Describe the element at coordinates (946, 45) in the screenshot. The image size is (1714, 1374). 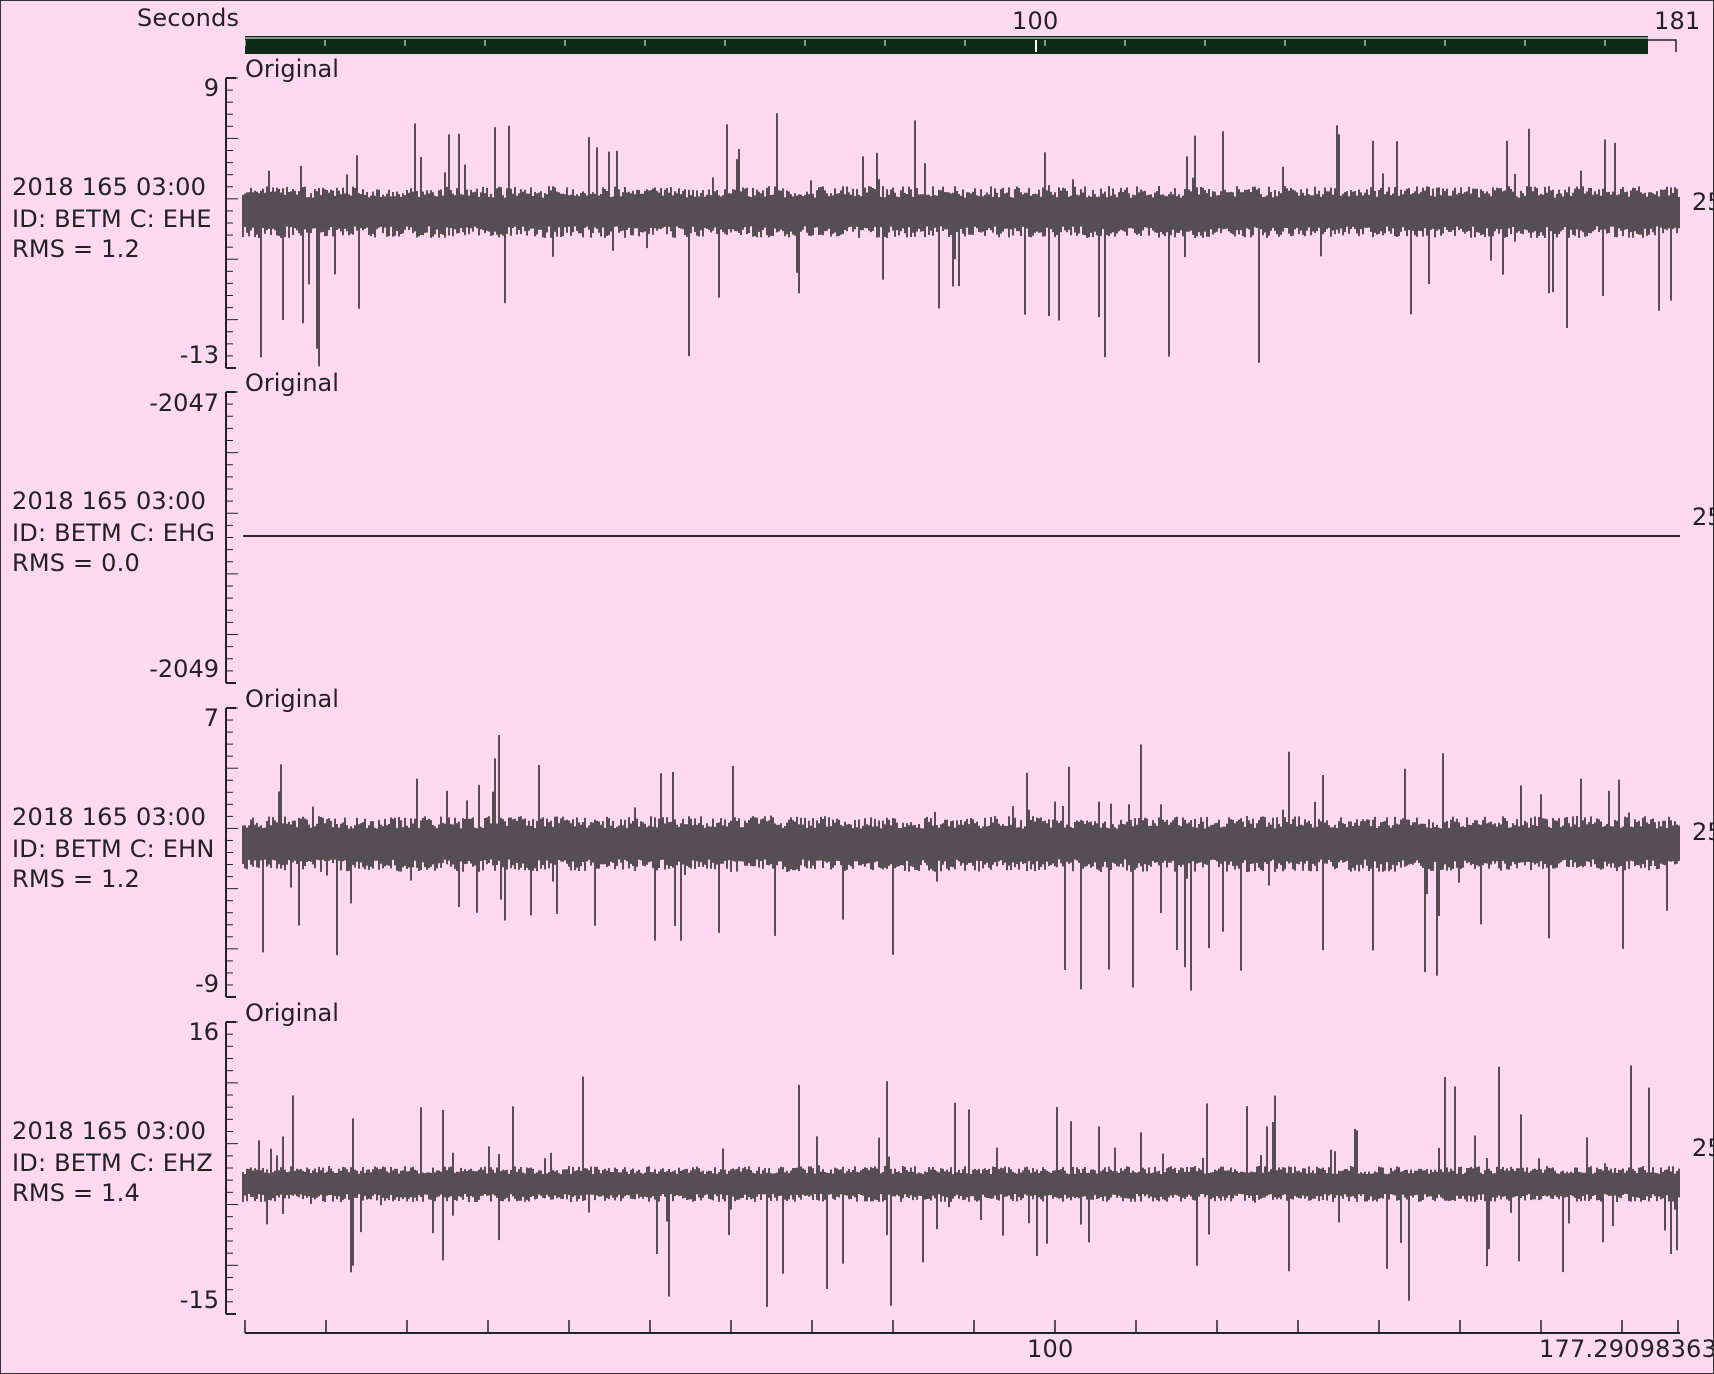
I see `time-scrollbar-track` at that location.